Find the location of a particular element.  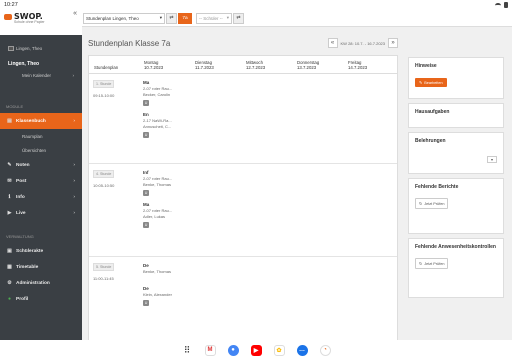

sidebar-item-info: ℹ Info › is located at coordinates (41, 197).